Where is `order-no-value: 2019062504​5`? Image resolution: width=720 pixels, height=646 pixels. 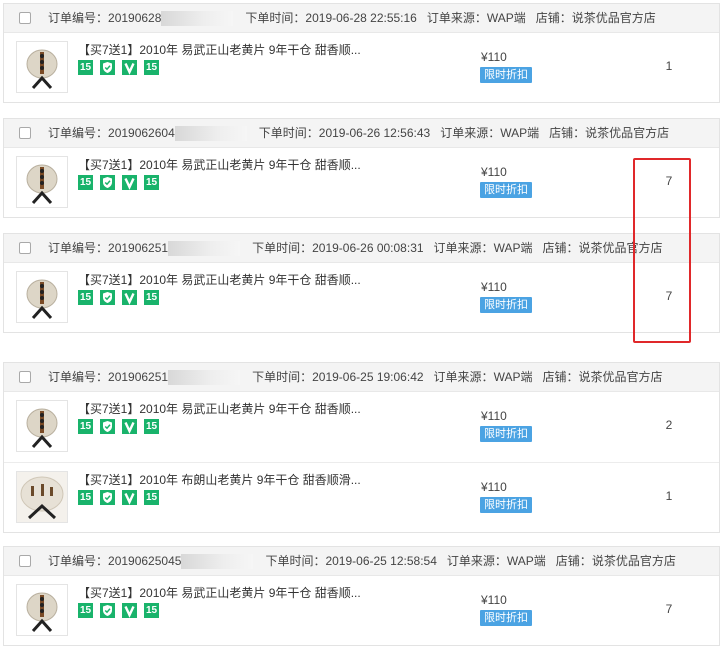
order-no-value: 2019062504​5 is located at coordinates (145, 561).